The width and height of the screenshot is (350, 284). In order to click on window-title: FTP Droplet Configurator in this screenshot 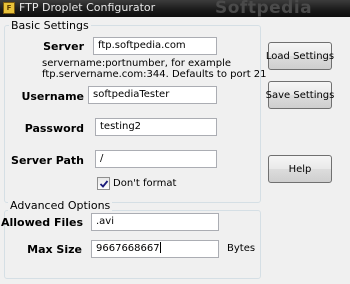, I will do `click(87, 7)`.